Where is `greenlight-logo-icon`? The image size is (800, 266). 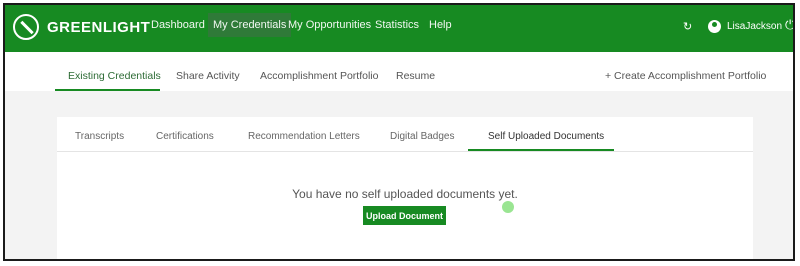 greenlight-logo-icon is located at coordinates (26, 27).